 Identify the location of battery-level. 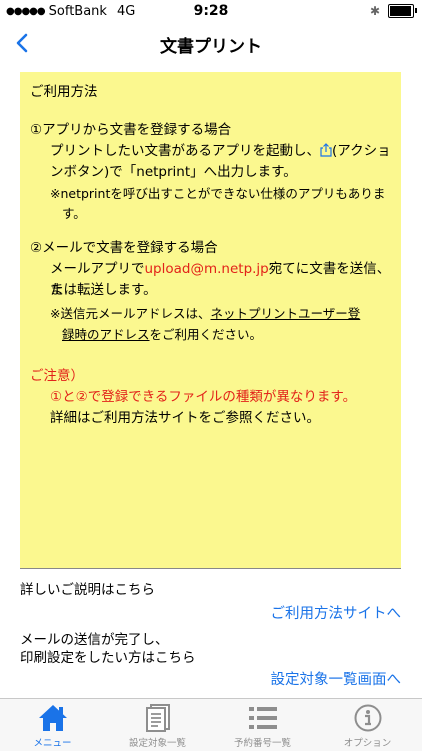
(400, 11).